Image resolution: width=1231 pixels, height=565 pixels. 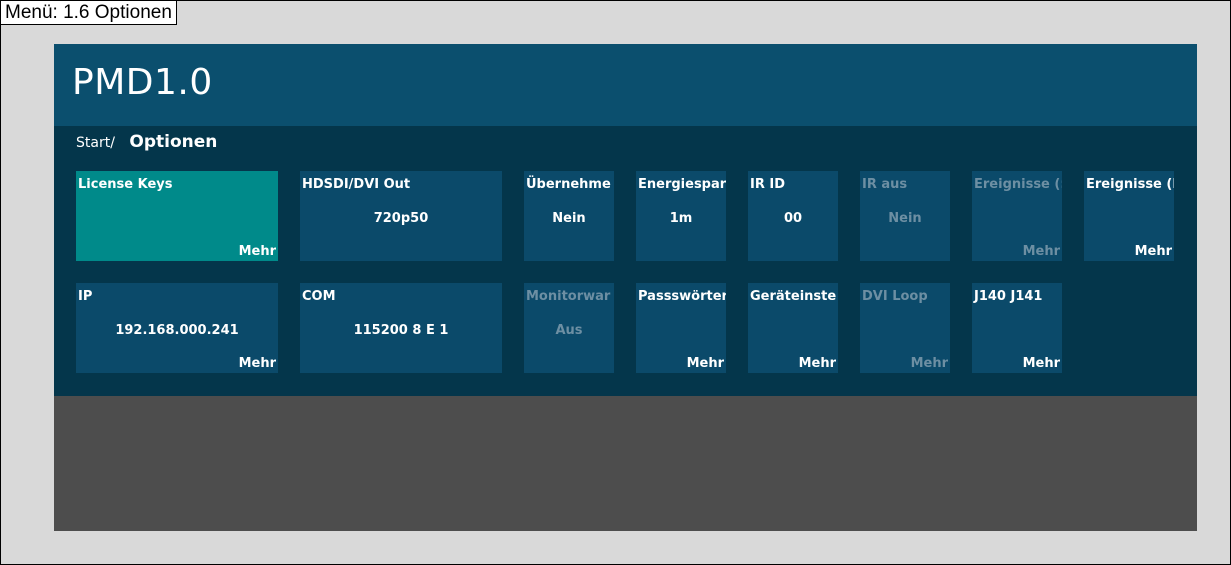 What do you see at coordinates (793, 328) in the screenshot?
I see `tile-geraeteinstellungen: Geräteinste Mehr` at bounding box center [793, 328].